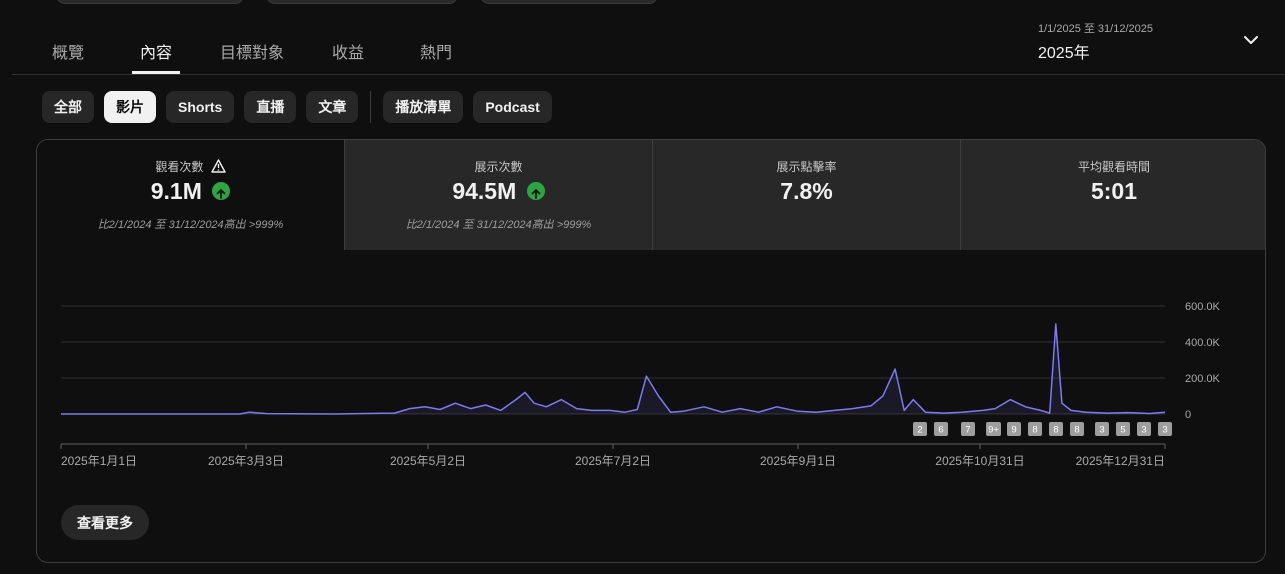  Describe the element at coordinates (371, 107) in the screenshot. I see `chip-divider` at that location.